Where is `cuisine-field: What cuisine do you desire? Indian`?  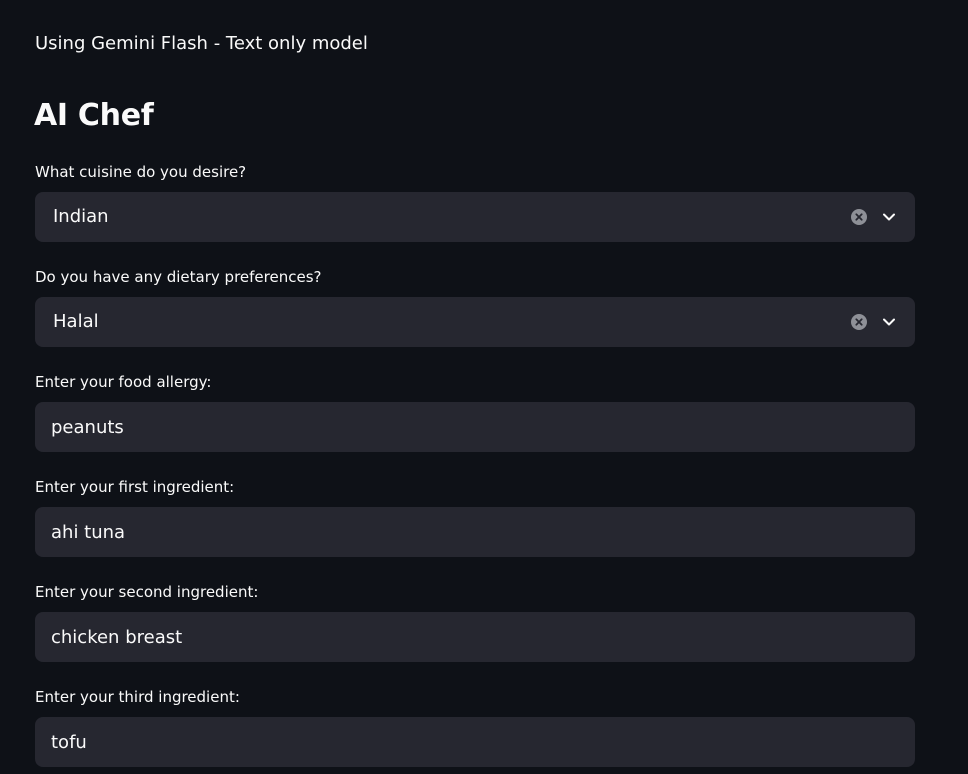
cuisine-field: What cuisine do you desire? Indian is located at coordinates (475, 202).